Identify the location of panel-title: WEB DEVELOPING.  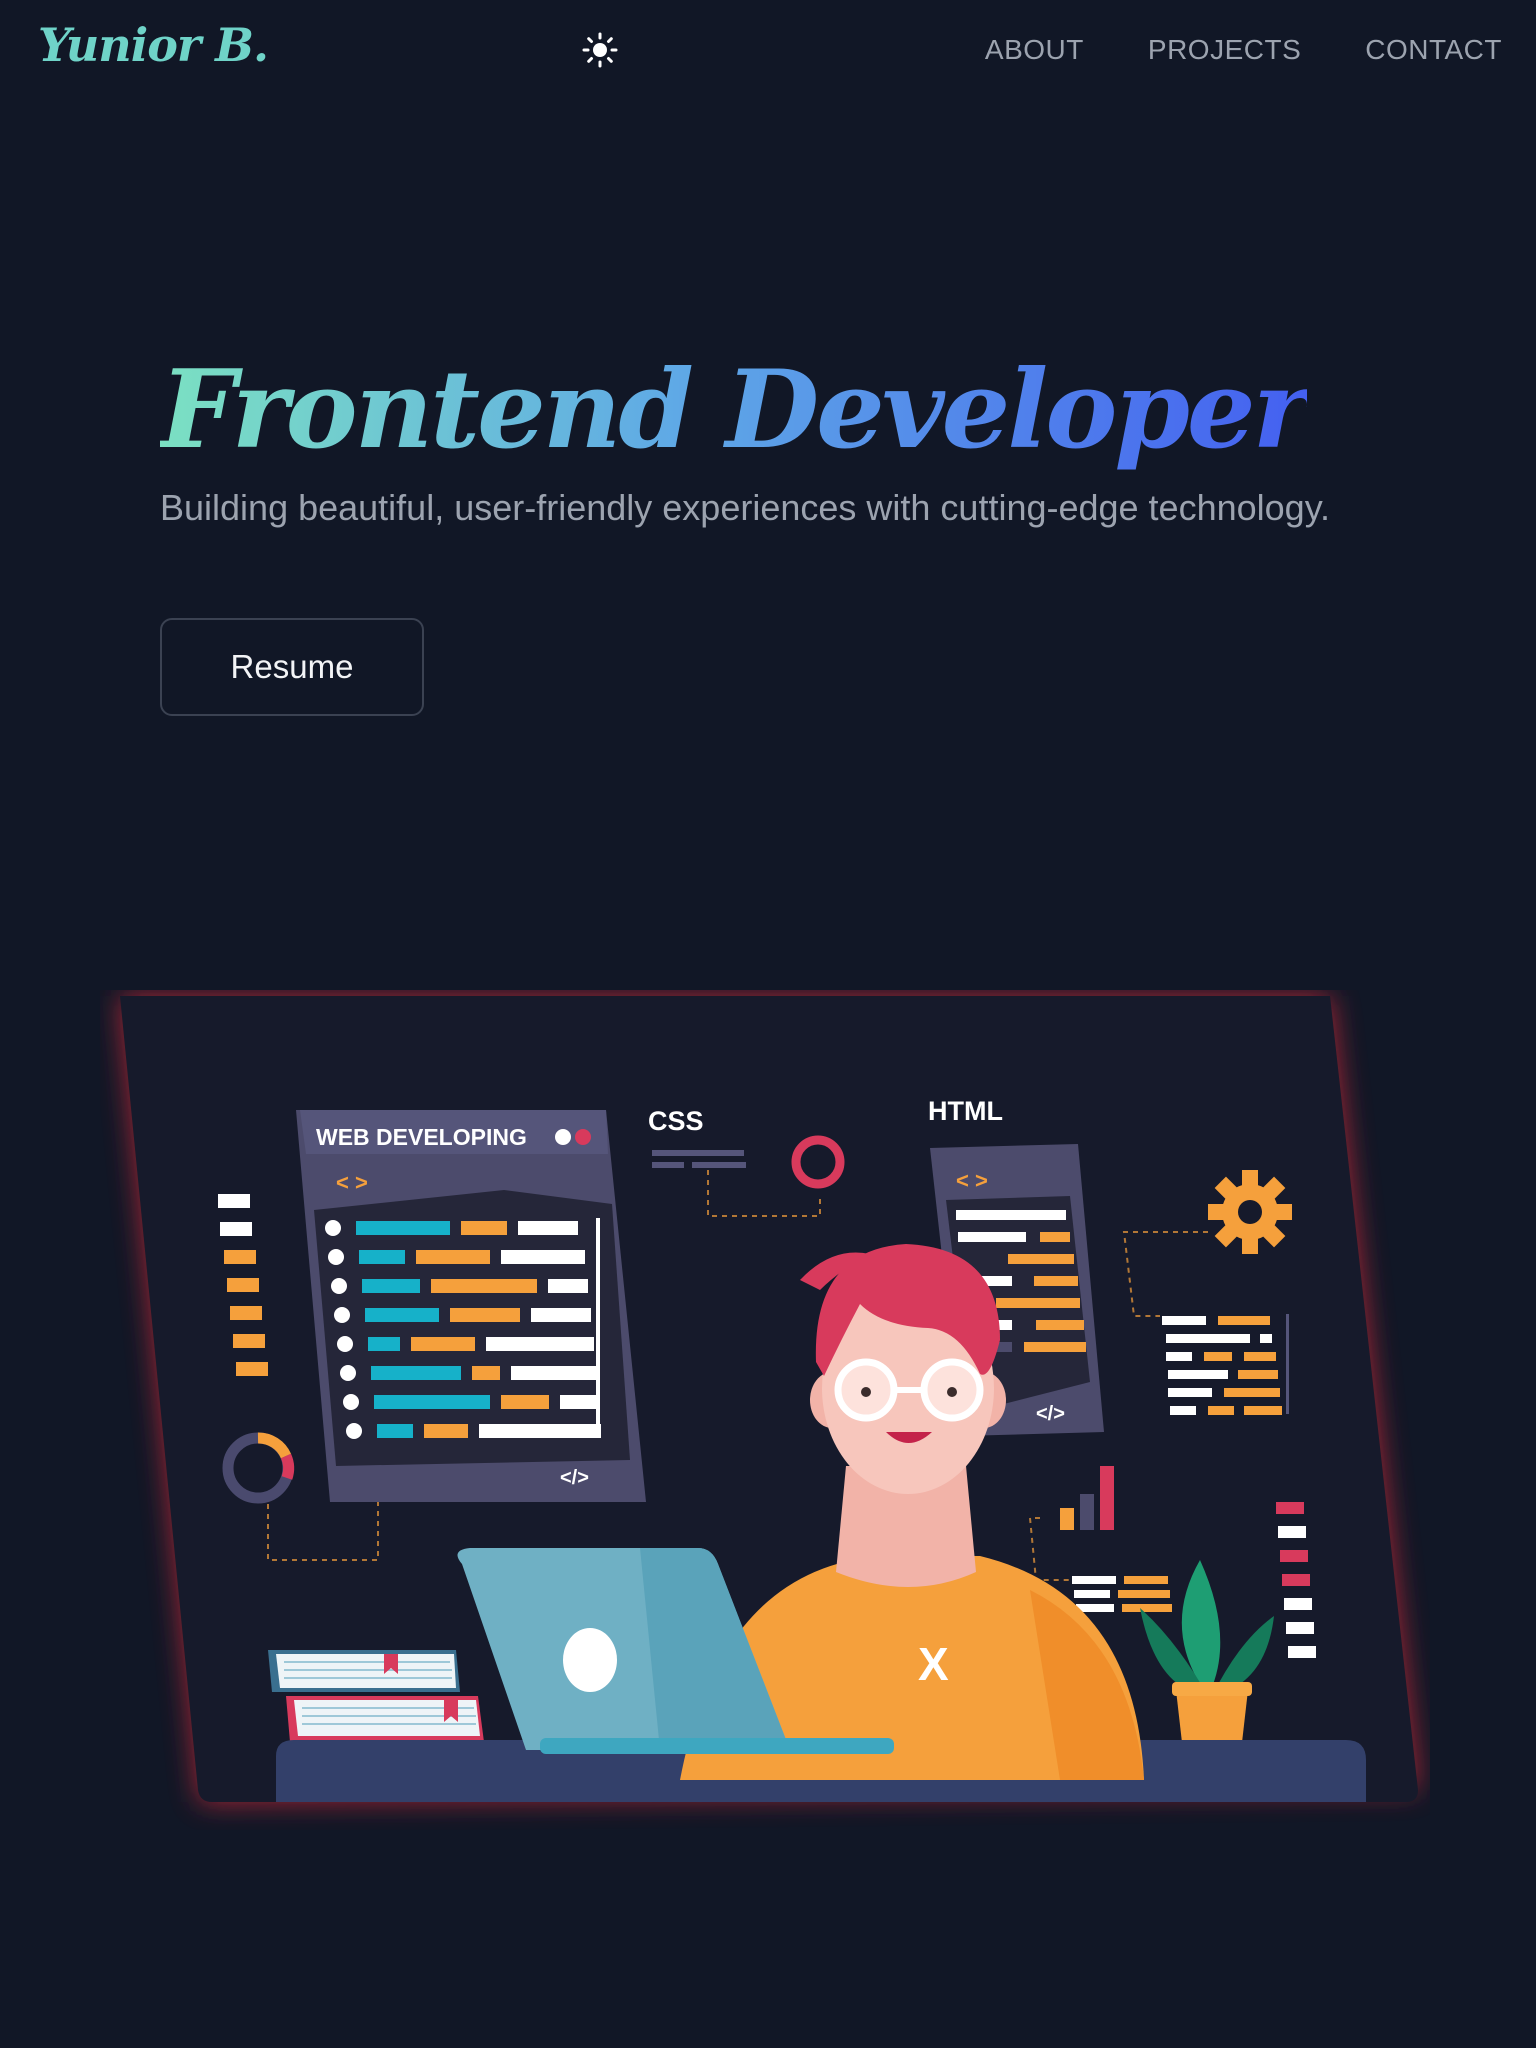
(421, 1137).